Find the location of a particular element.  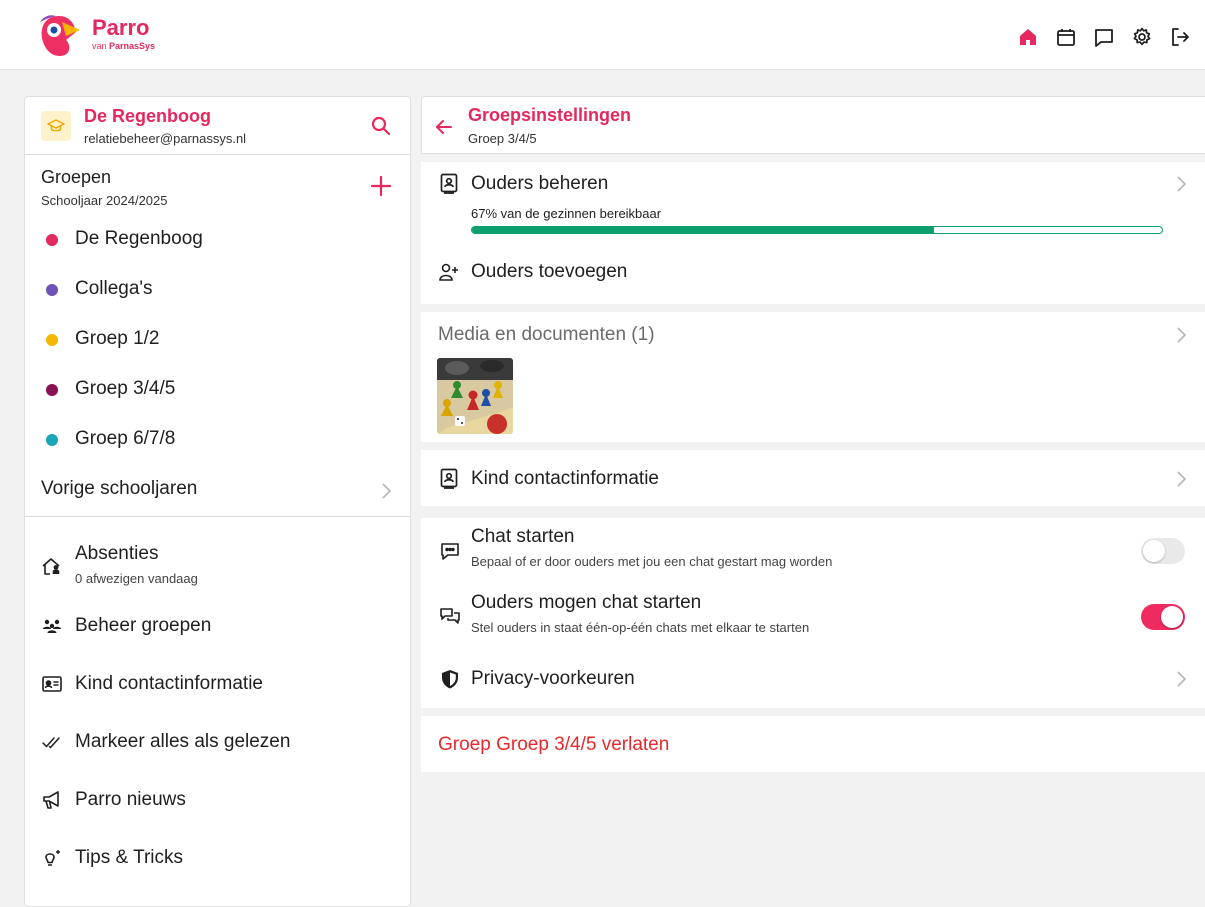

group-label: De Regenboog is located at coordinates (139, 238).